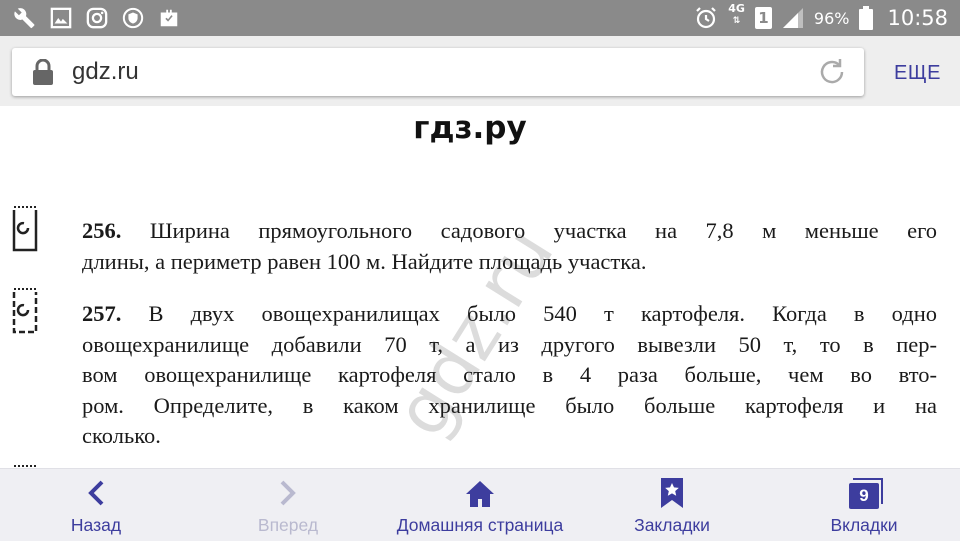 This screenshot has height=541, width=960. I want to click on alarm-icon, so click(706, 18).